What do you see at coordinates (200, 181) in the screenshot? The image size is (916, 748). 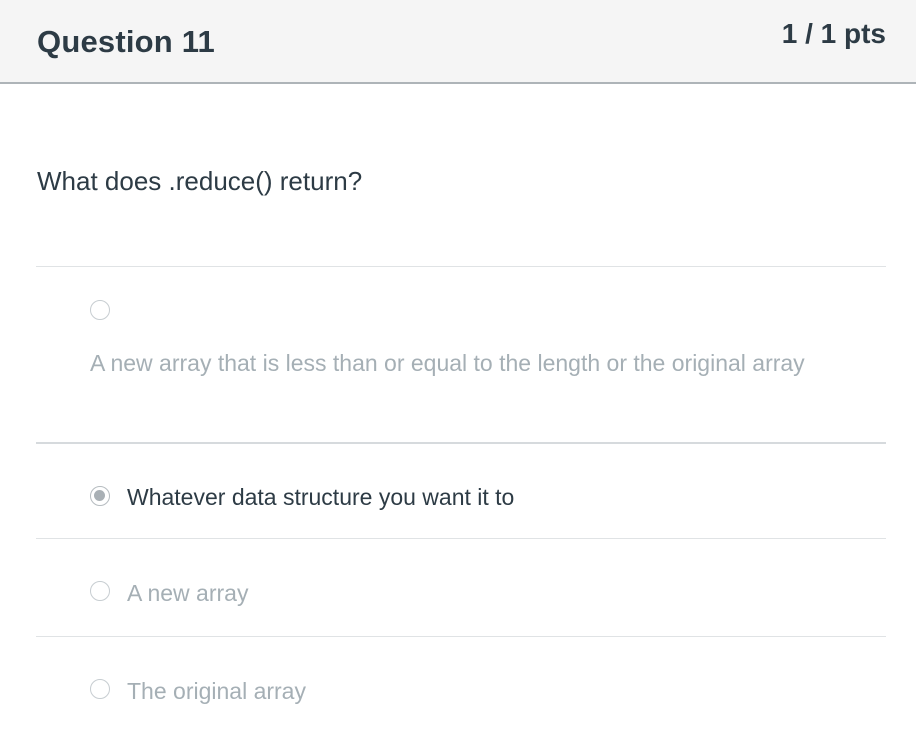 I see `question-text: What does .reduce() return?` at bounding box center [200, 181].